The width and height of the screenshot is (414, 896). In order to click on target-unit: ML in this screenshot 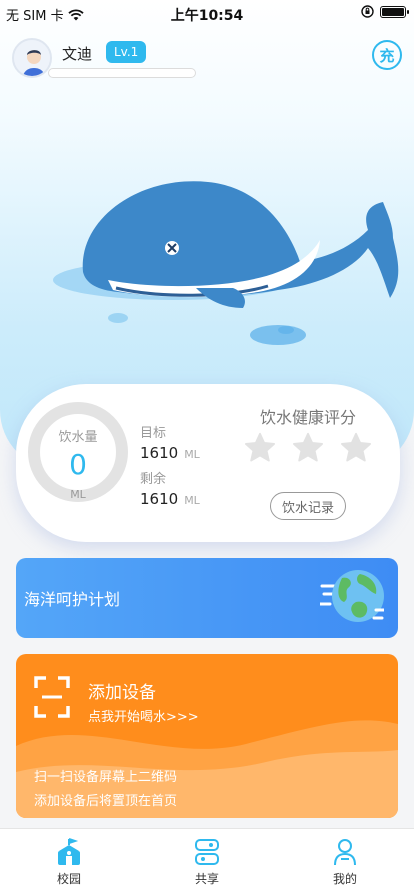, I will do `click(192, 454)`.